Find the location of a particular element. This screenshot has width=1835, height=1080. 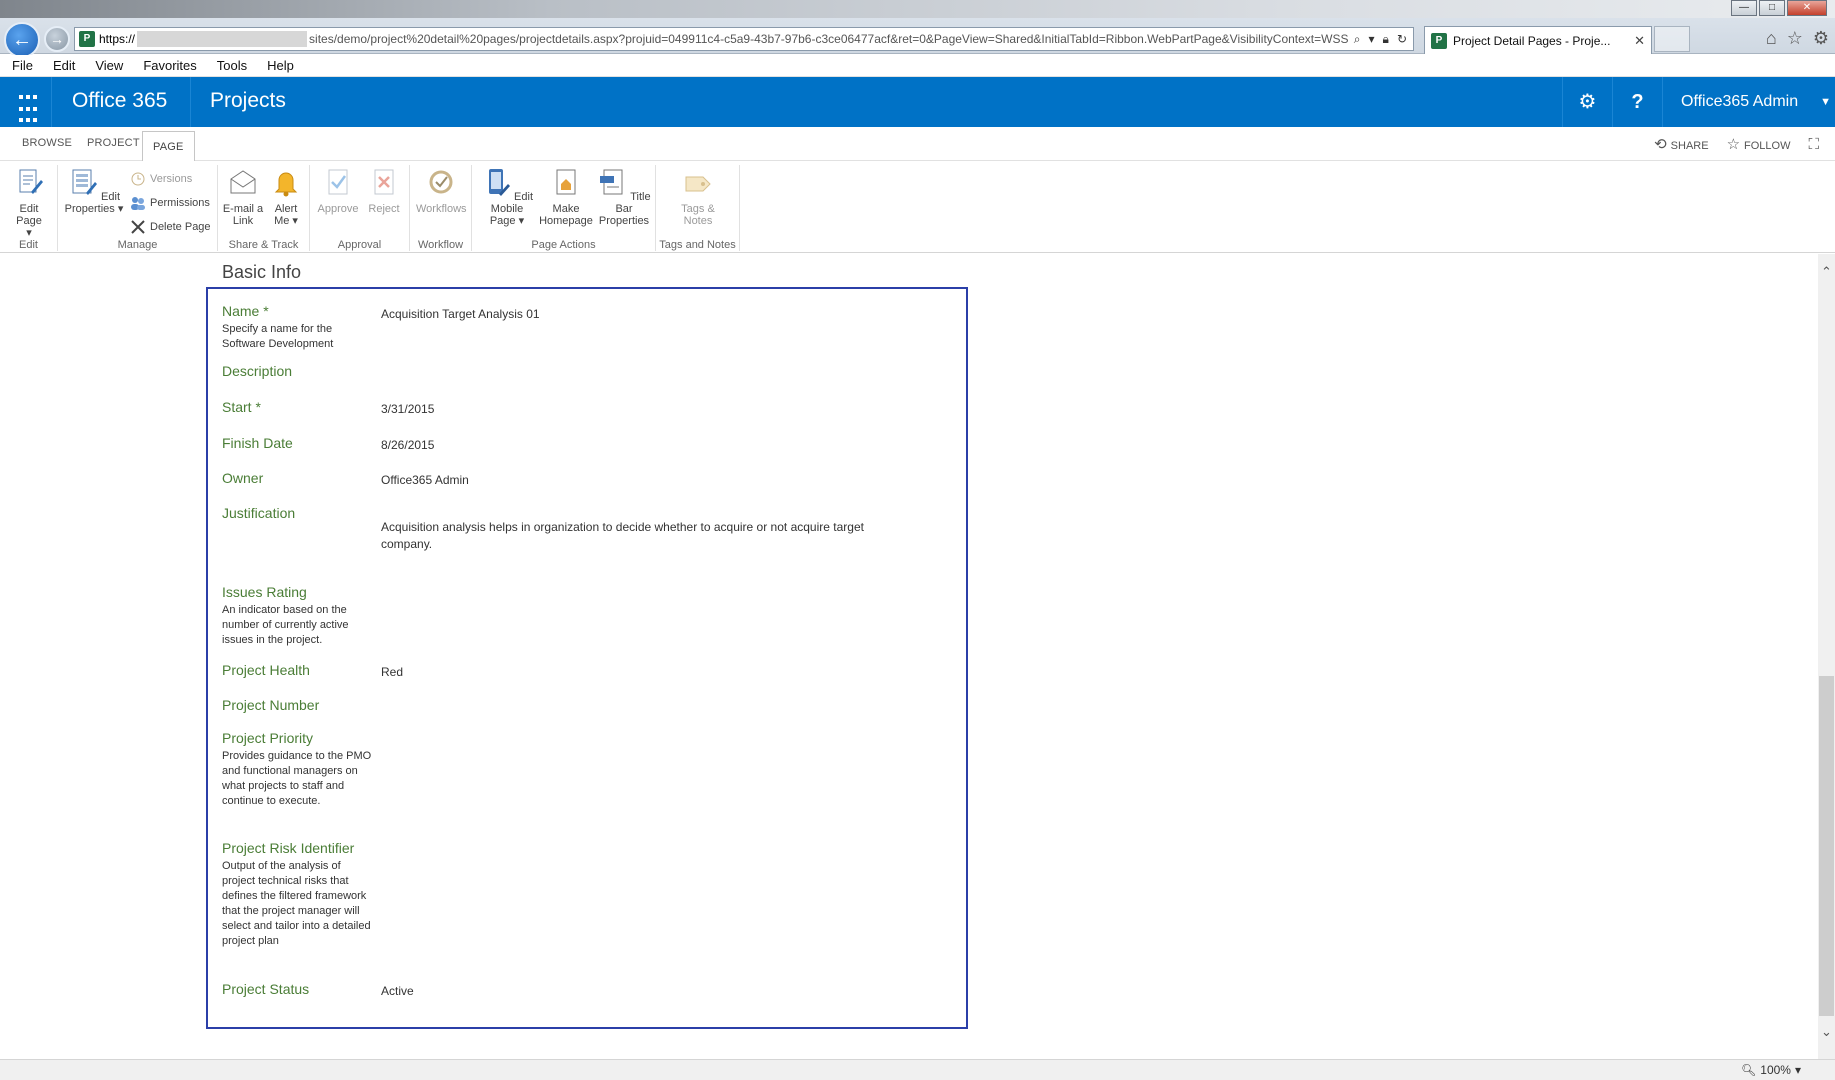

field-value-name: Acquisition Target Analysis 01 is located at coordinates (460, 314).